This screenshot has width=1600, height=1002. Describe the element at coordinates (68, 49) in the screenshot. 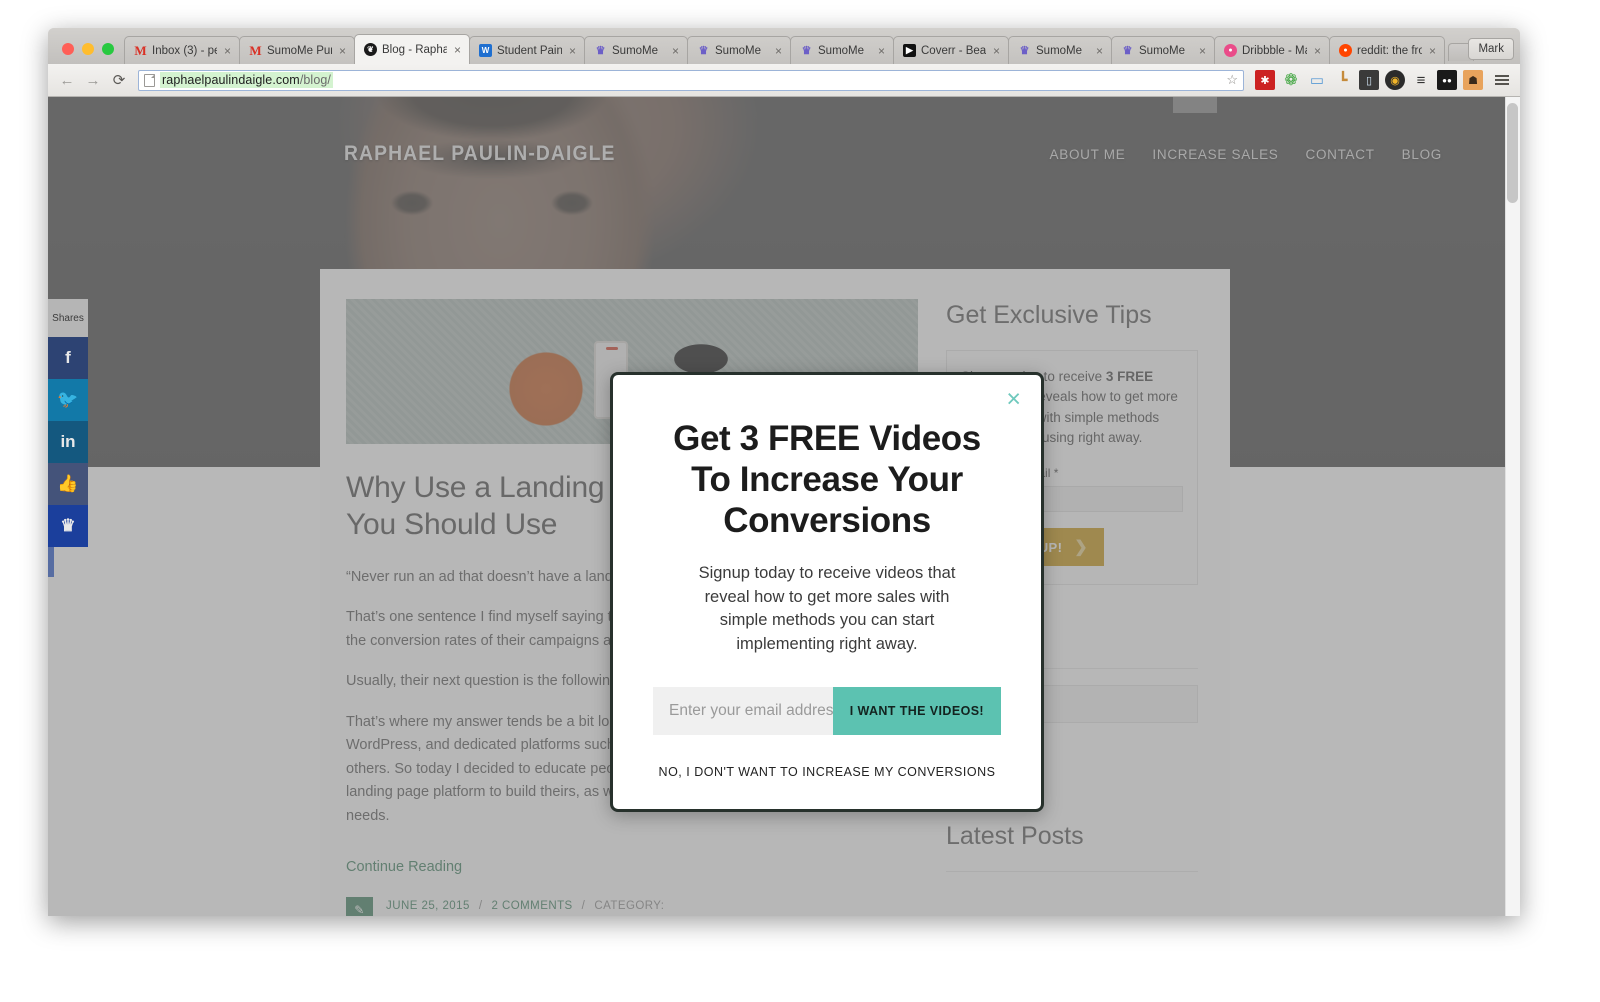

I see `close-window-button` at that location.